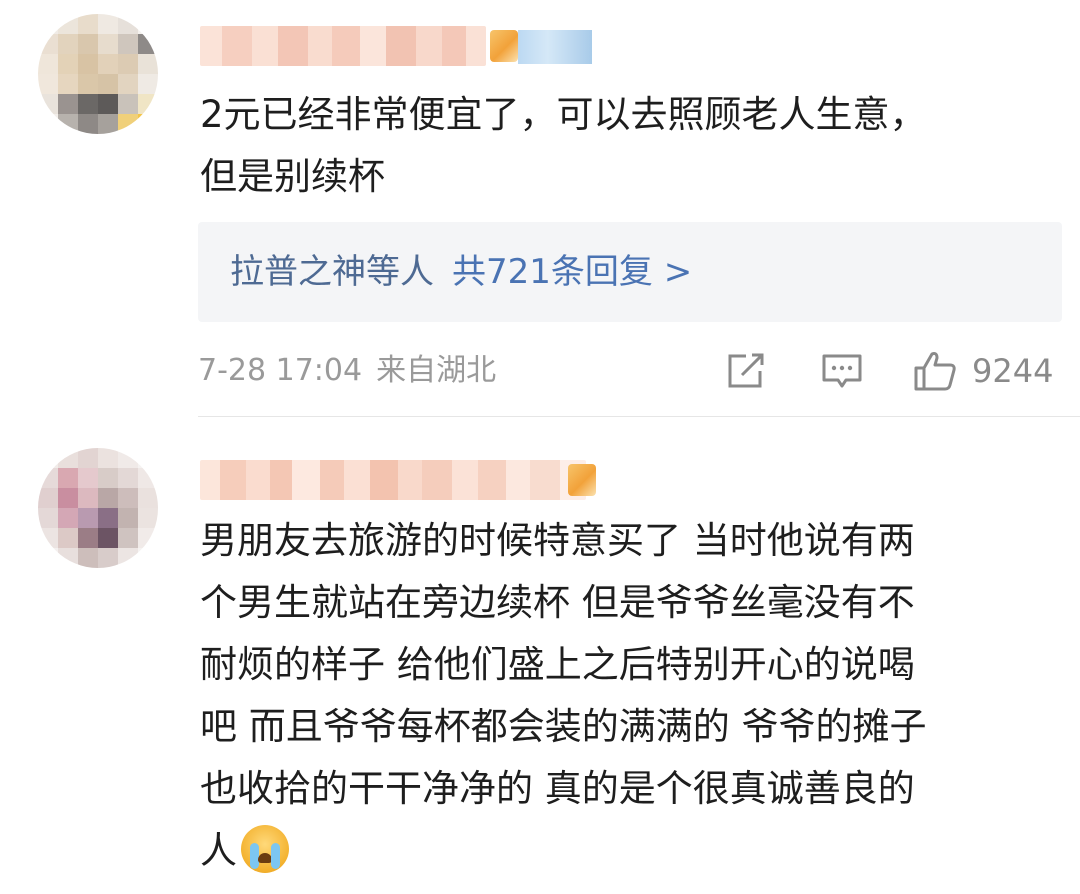  I want to click on comment-meta: 7-28 17:04 来自湖北, so click(347, 371).